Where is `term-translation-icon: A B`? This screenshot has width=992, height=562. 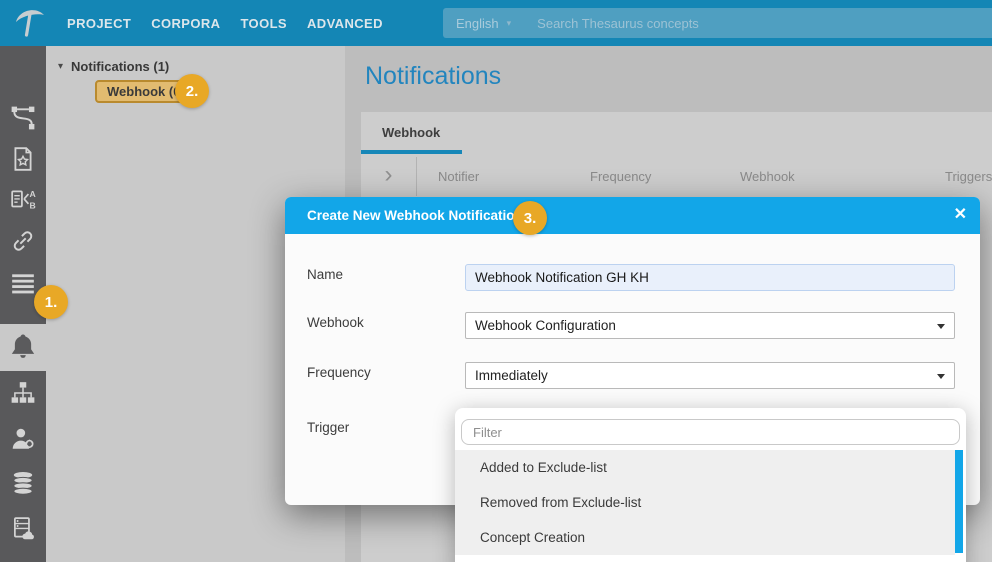 term-translation-icon: A B is located at coordinates (23, 200).